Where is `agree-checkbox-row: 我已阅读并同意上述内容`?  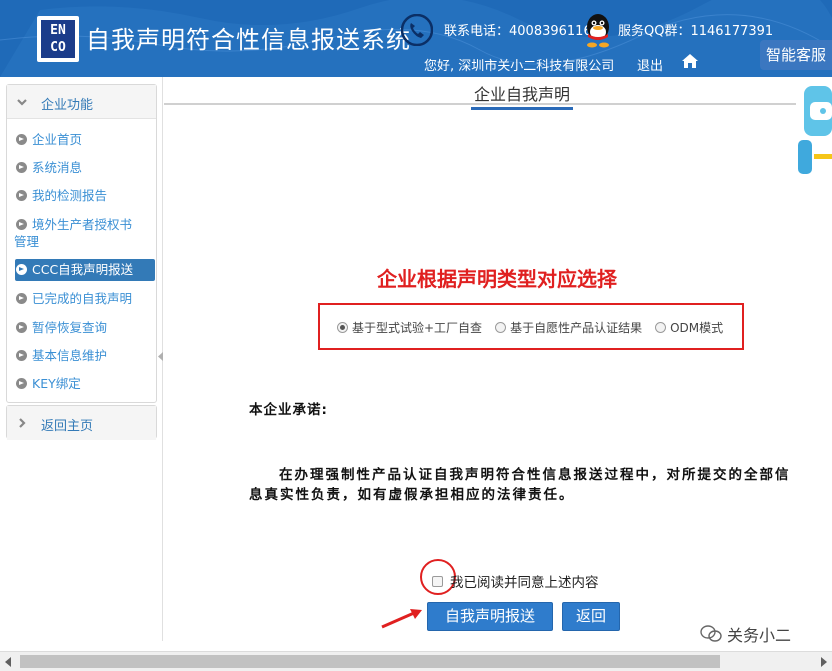
agree-checkbox-row: 我已阅读并同意上述内容 is located at coordinates (515, 581).